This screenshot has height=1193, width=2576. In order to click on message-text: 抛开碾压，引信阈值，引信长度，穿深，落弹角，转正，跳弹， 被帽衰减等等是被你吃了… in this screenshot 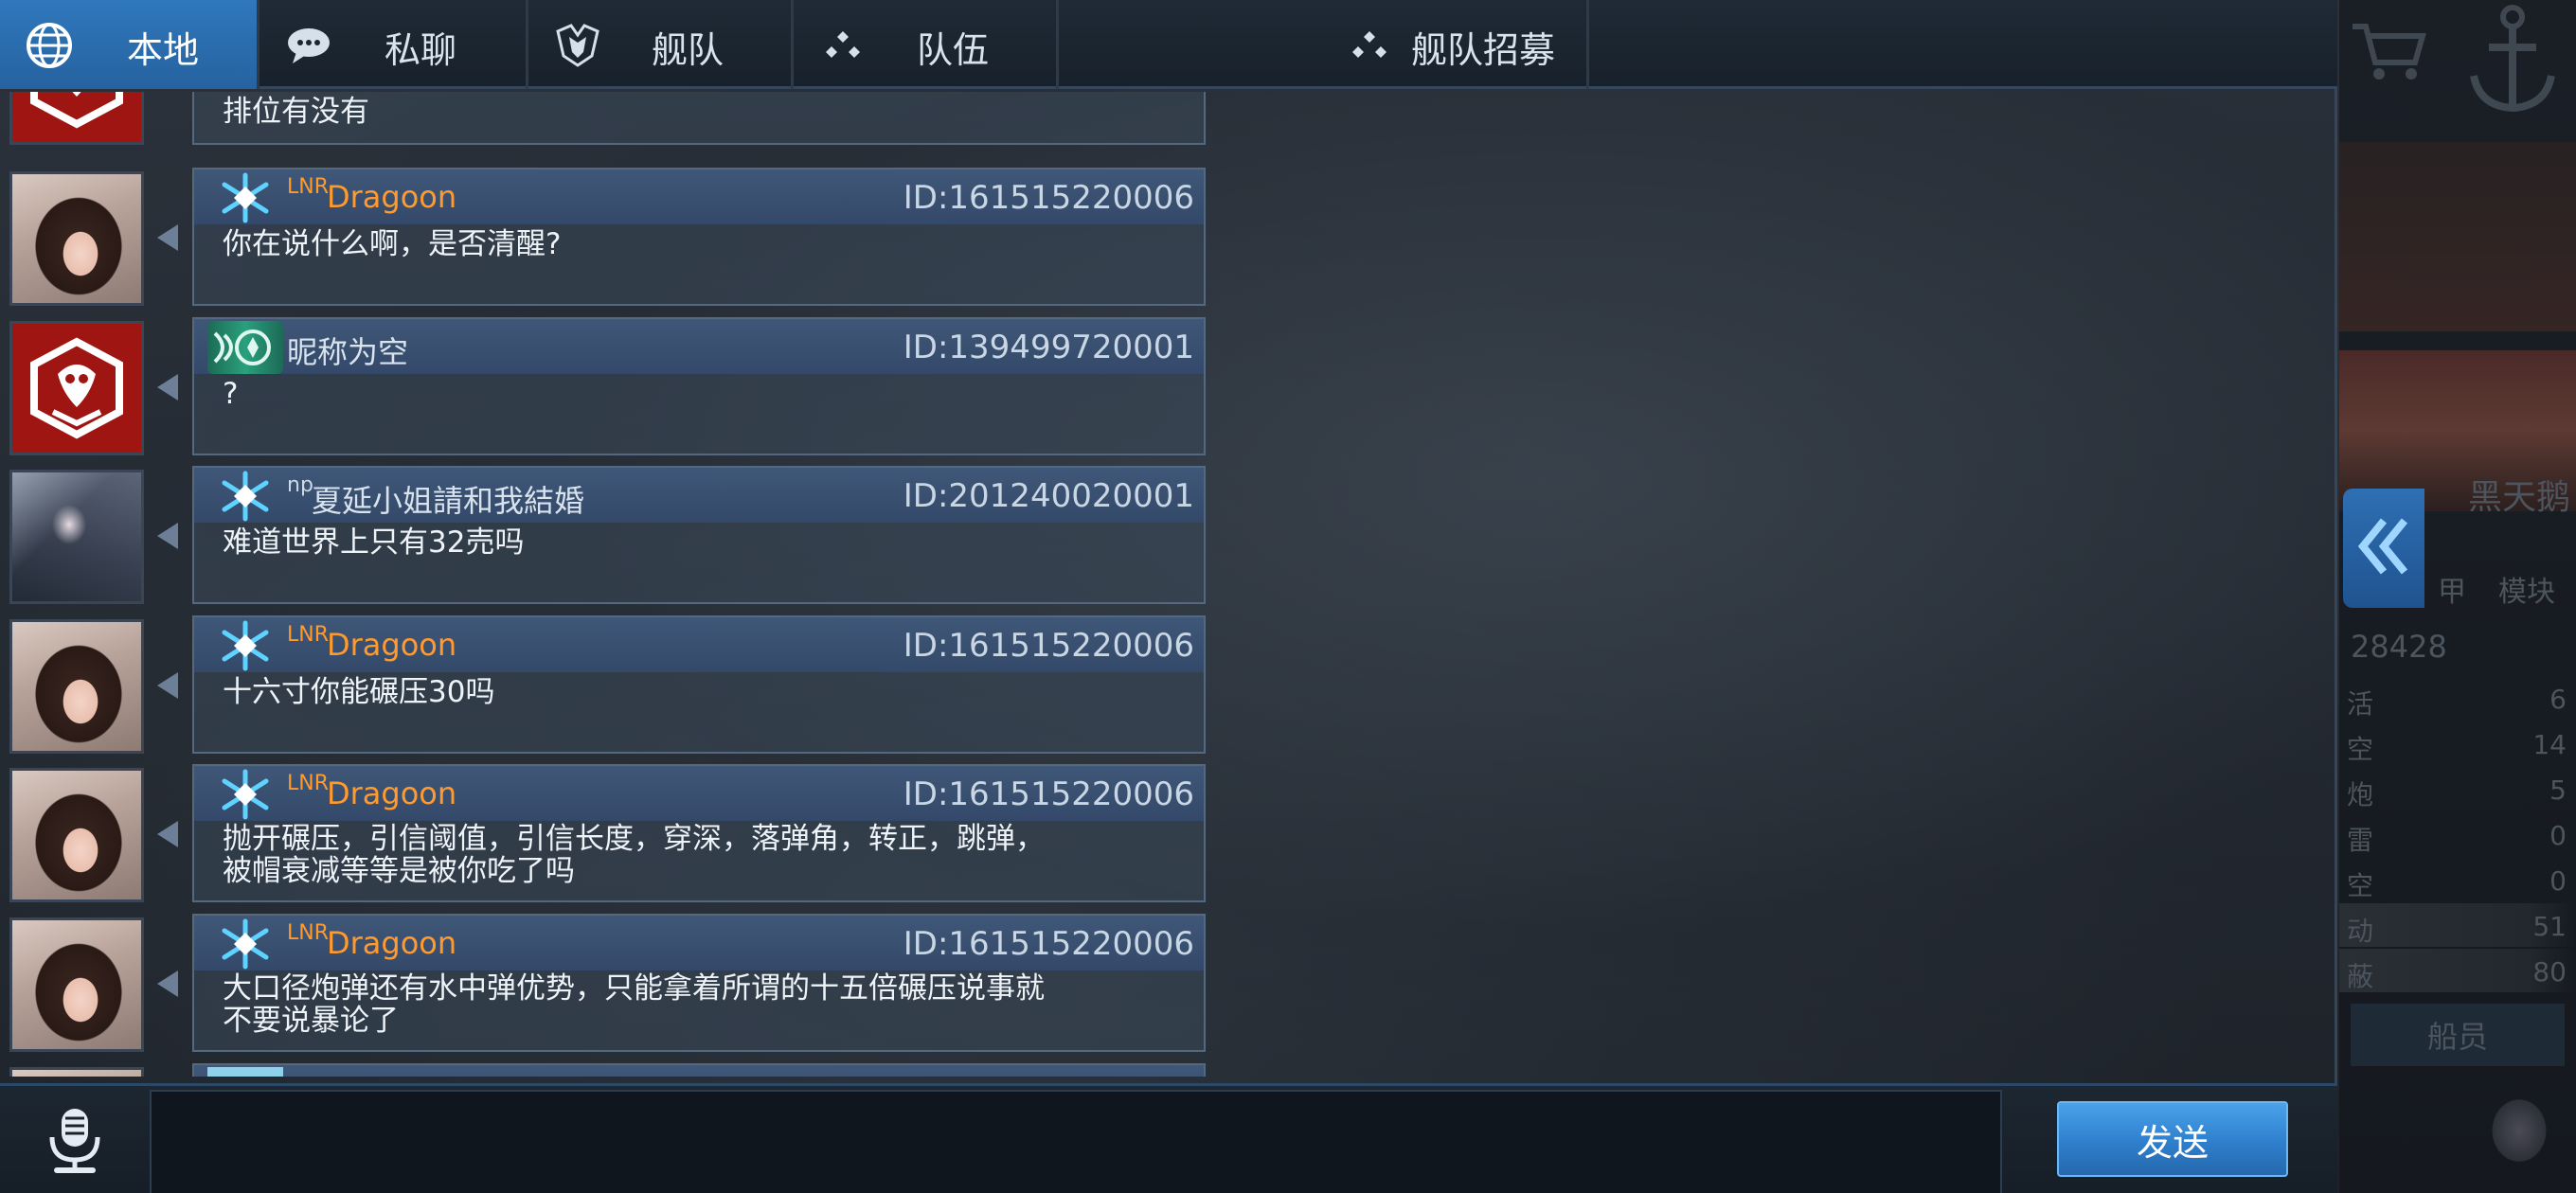, I will do `click(634, 855)`.